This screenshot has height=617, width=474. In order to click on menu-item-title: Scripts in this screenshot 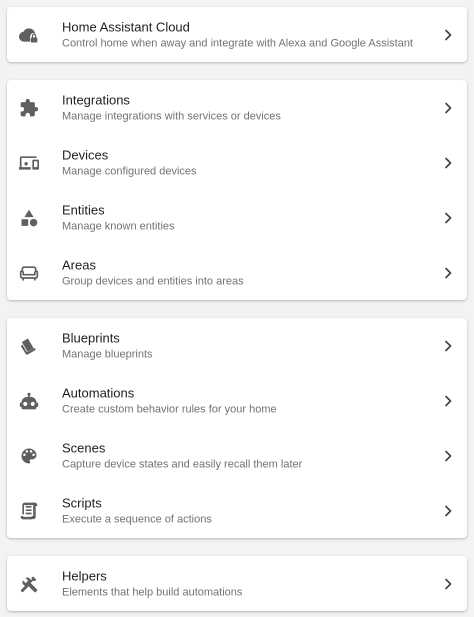, I will do `click(82, 502)`.